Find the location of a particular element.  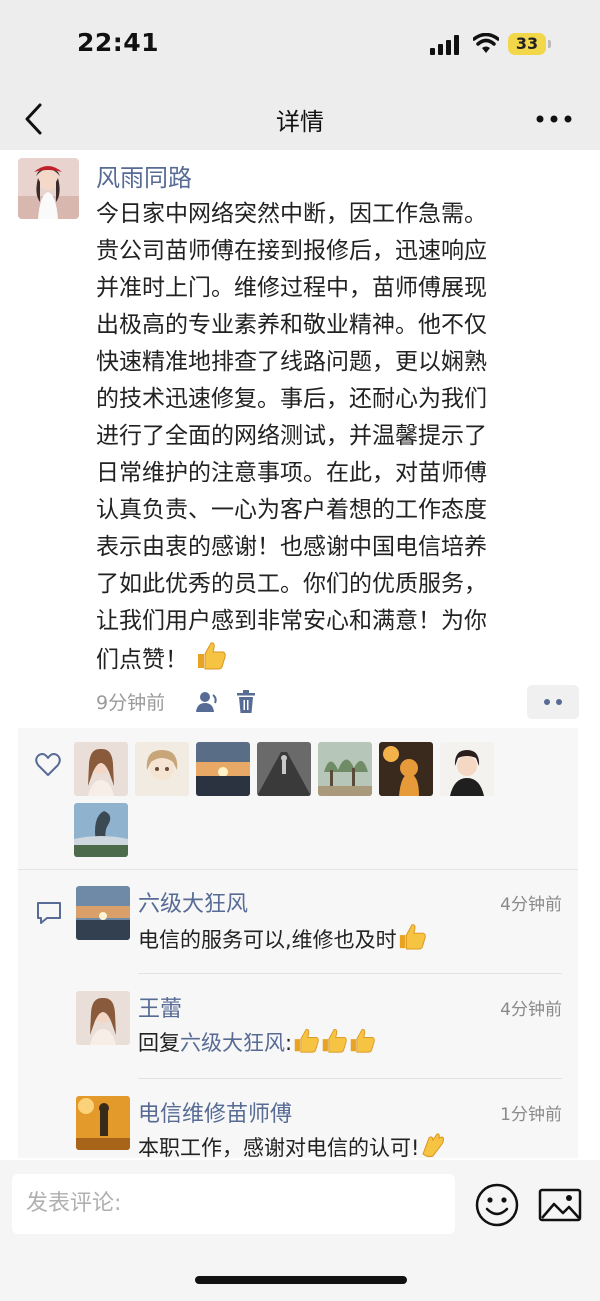

comment-icon is located at coordinates (49, 913).